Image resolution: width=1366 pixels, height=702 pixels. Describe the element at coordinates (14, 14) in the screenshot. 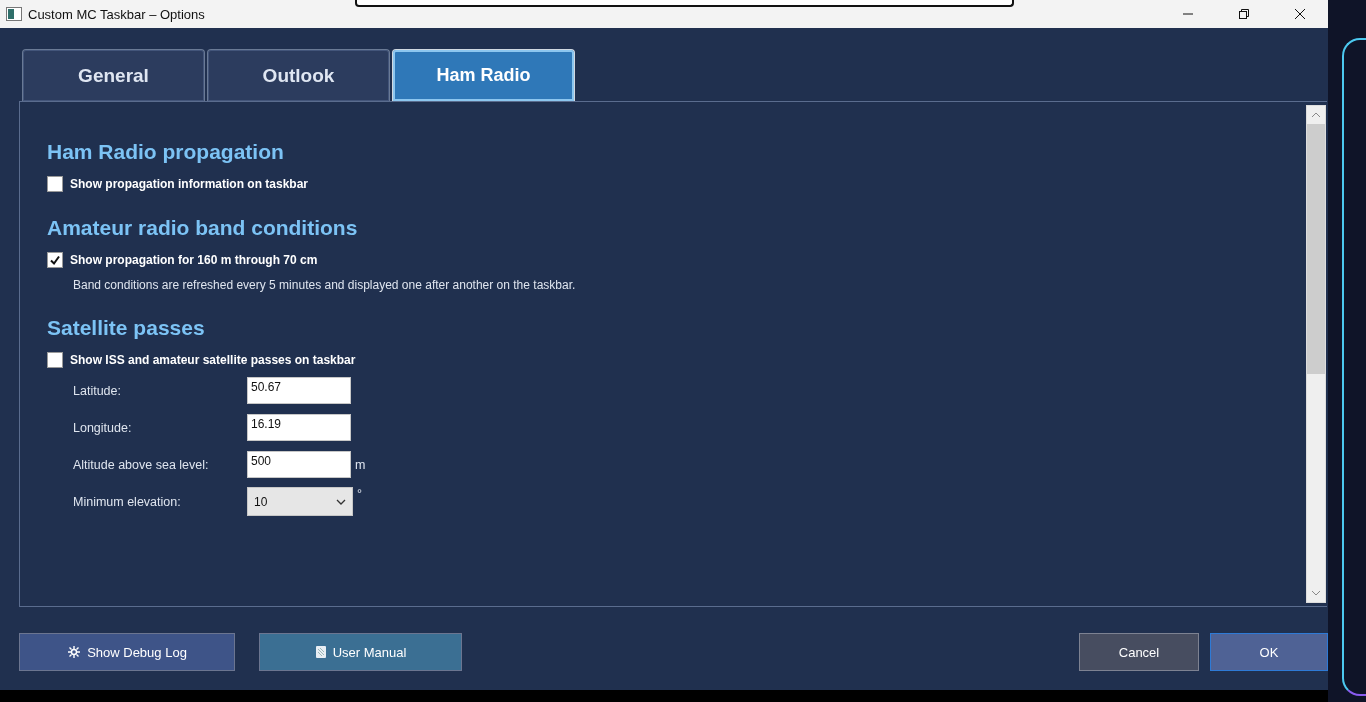

I see `app-icon` at that location.